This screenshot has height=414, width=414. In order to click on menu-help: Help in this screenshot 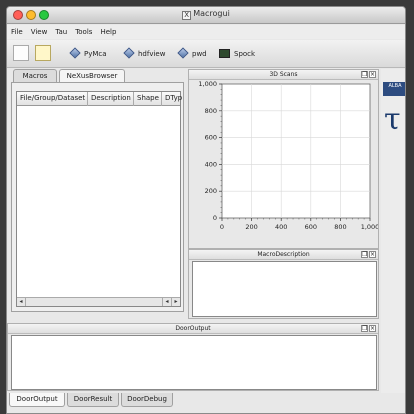, I will do `click(108, 30)`.